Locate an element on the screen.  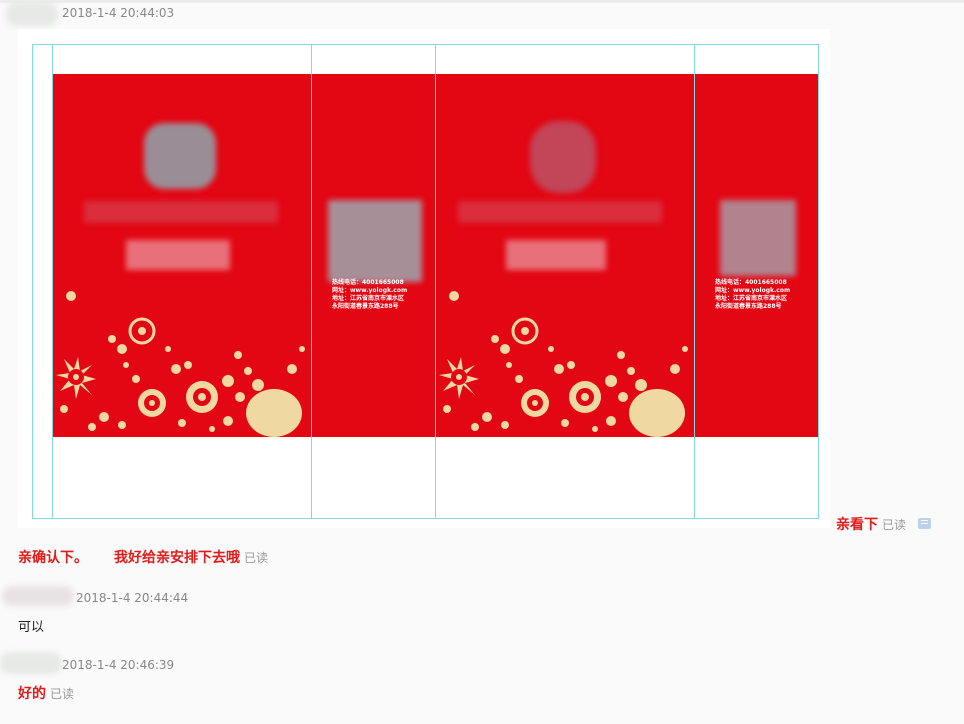
chat-message: 亲确认下。 我好给亲安排下去哦 已读 is located at coordinates (143, 558).